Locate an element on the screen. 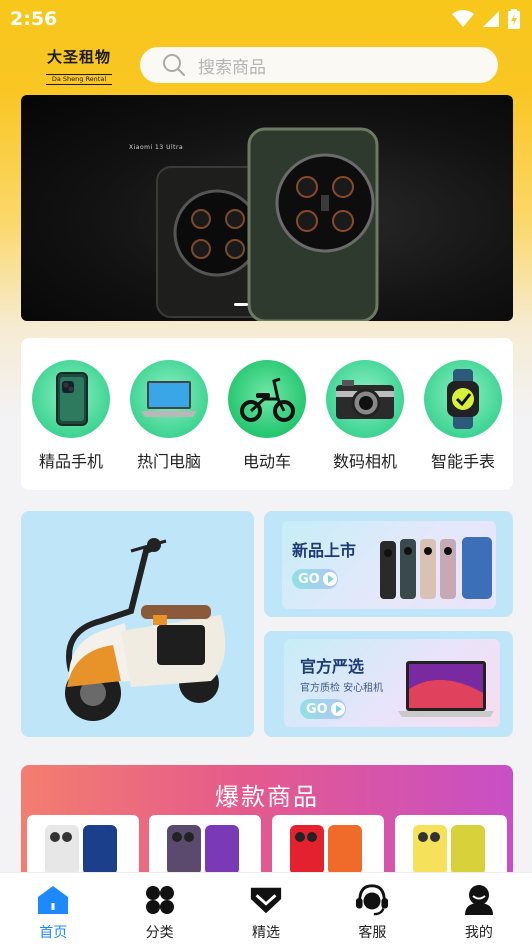 The height and width of the screenshot is (947, 532). app-header: 大圣租物 Da Sheng Rental 搜索商品 is located at coordinates (266, 66).